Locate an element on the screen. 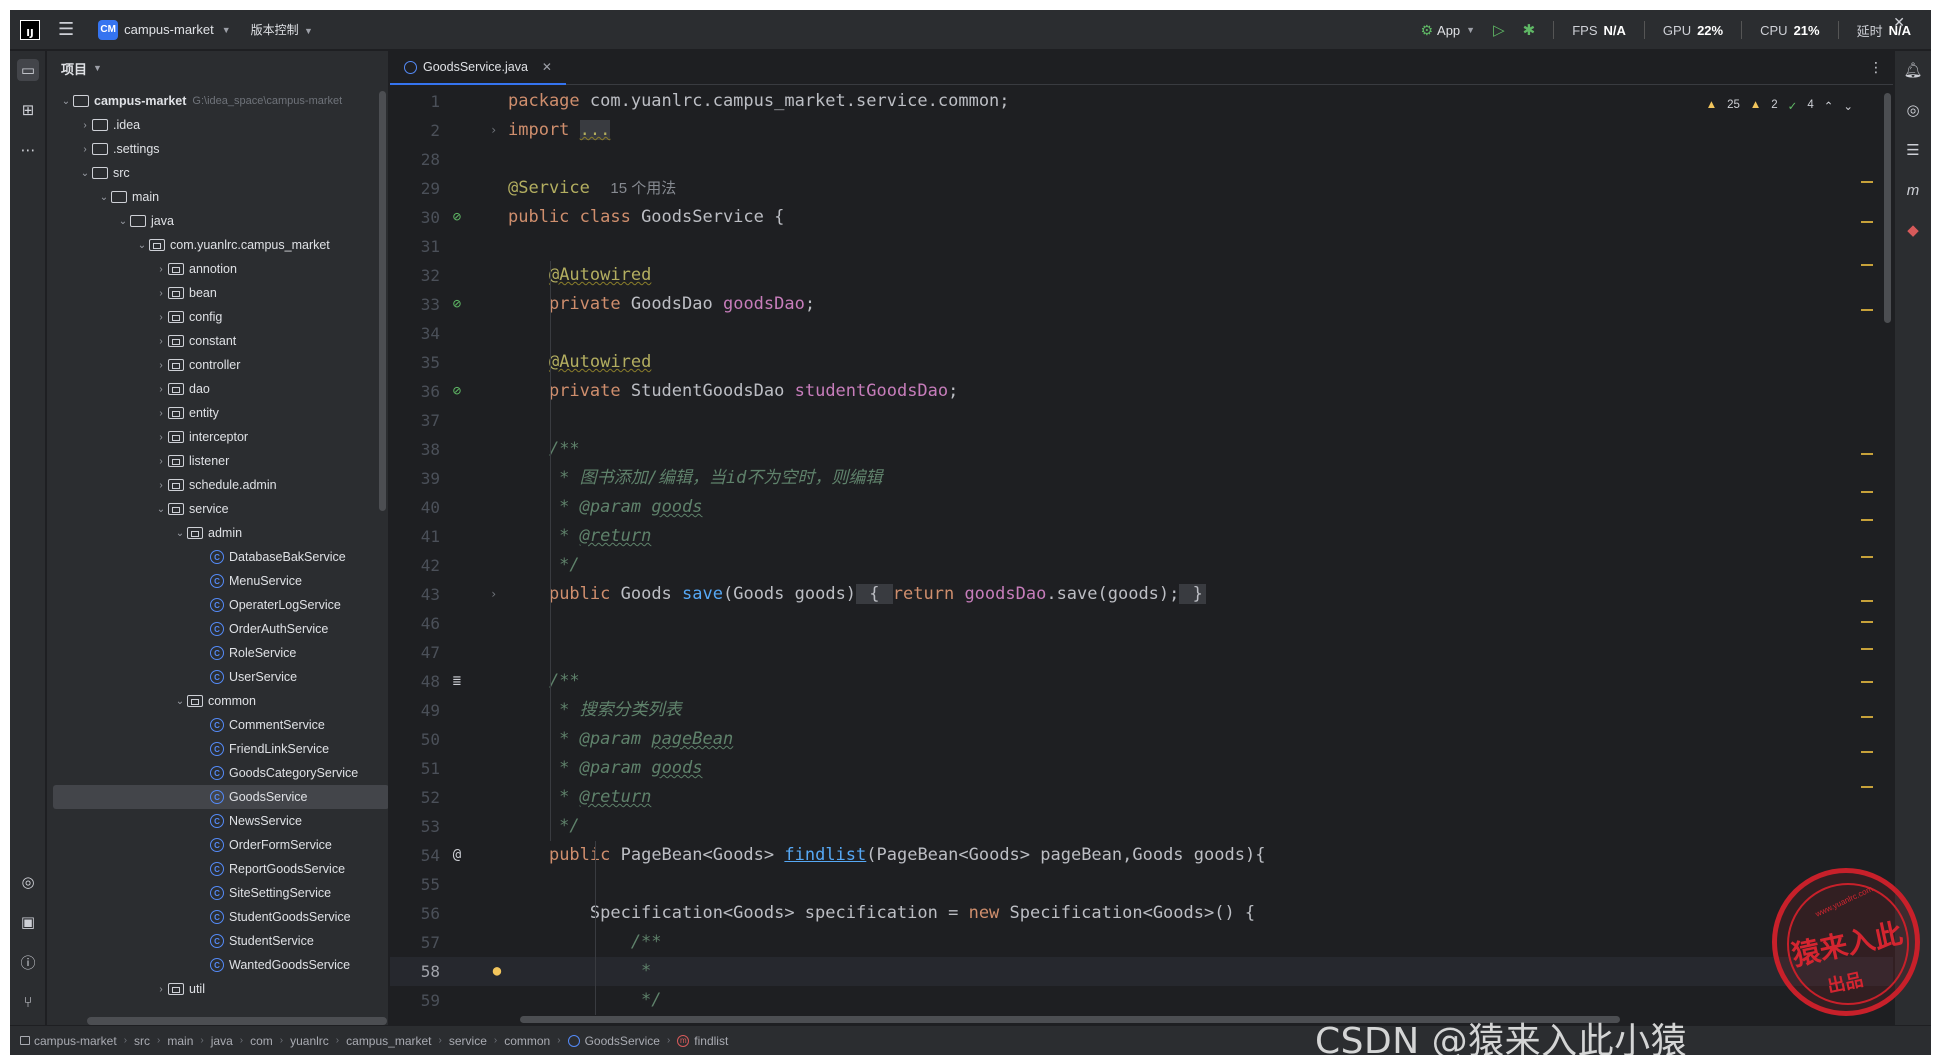  breadcrumb-item: common is located at coordinates (527, 1041).